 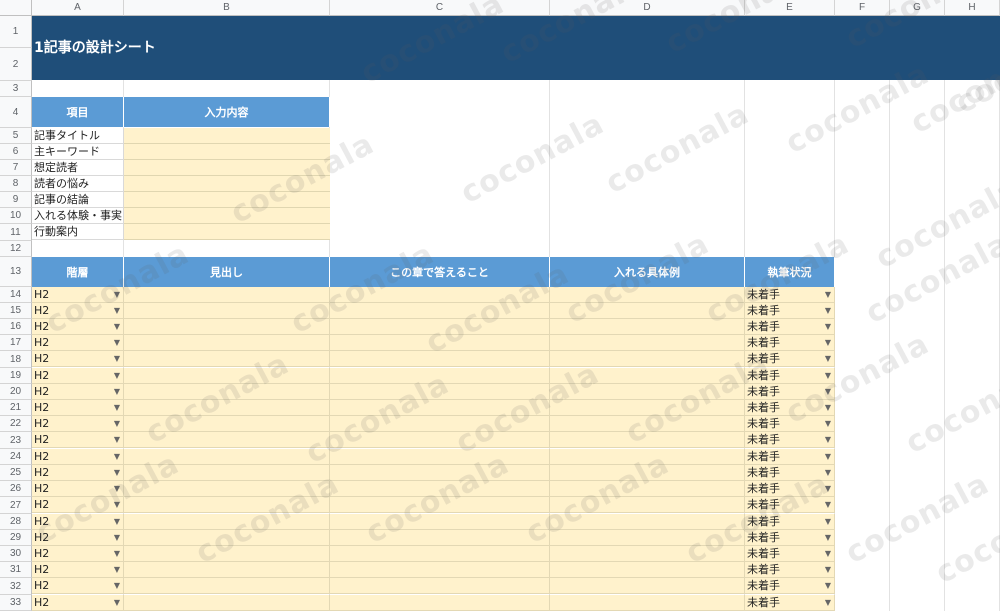 What do you see at coordinates (16, 232) in the screenshot?
I see `row-header-11: 11` at bounding box center [16, 232].